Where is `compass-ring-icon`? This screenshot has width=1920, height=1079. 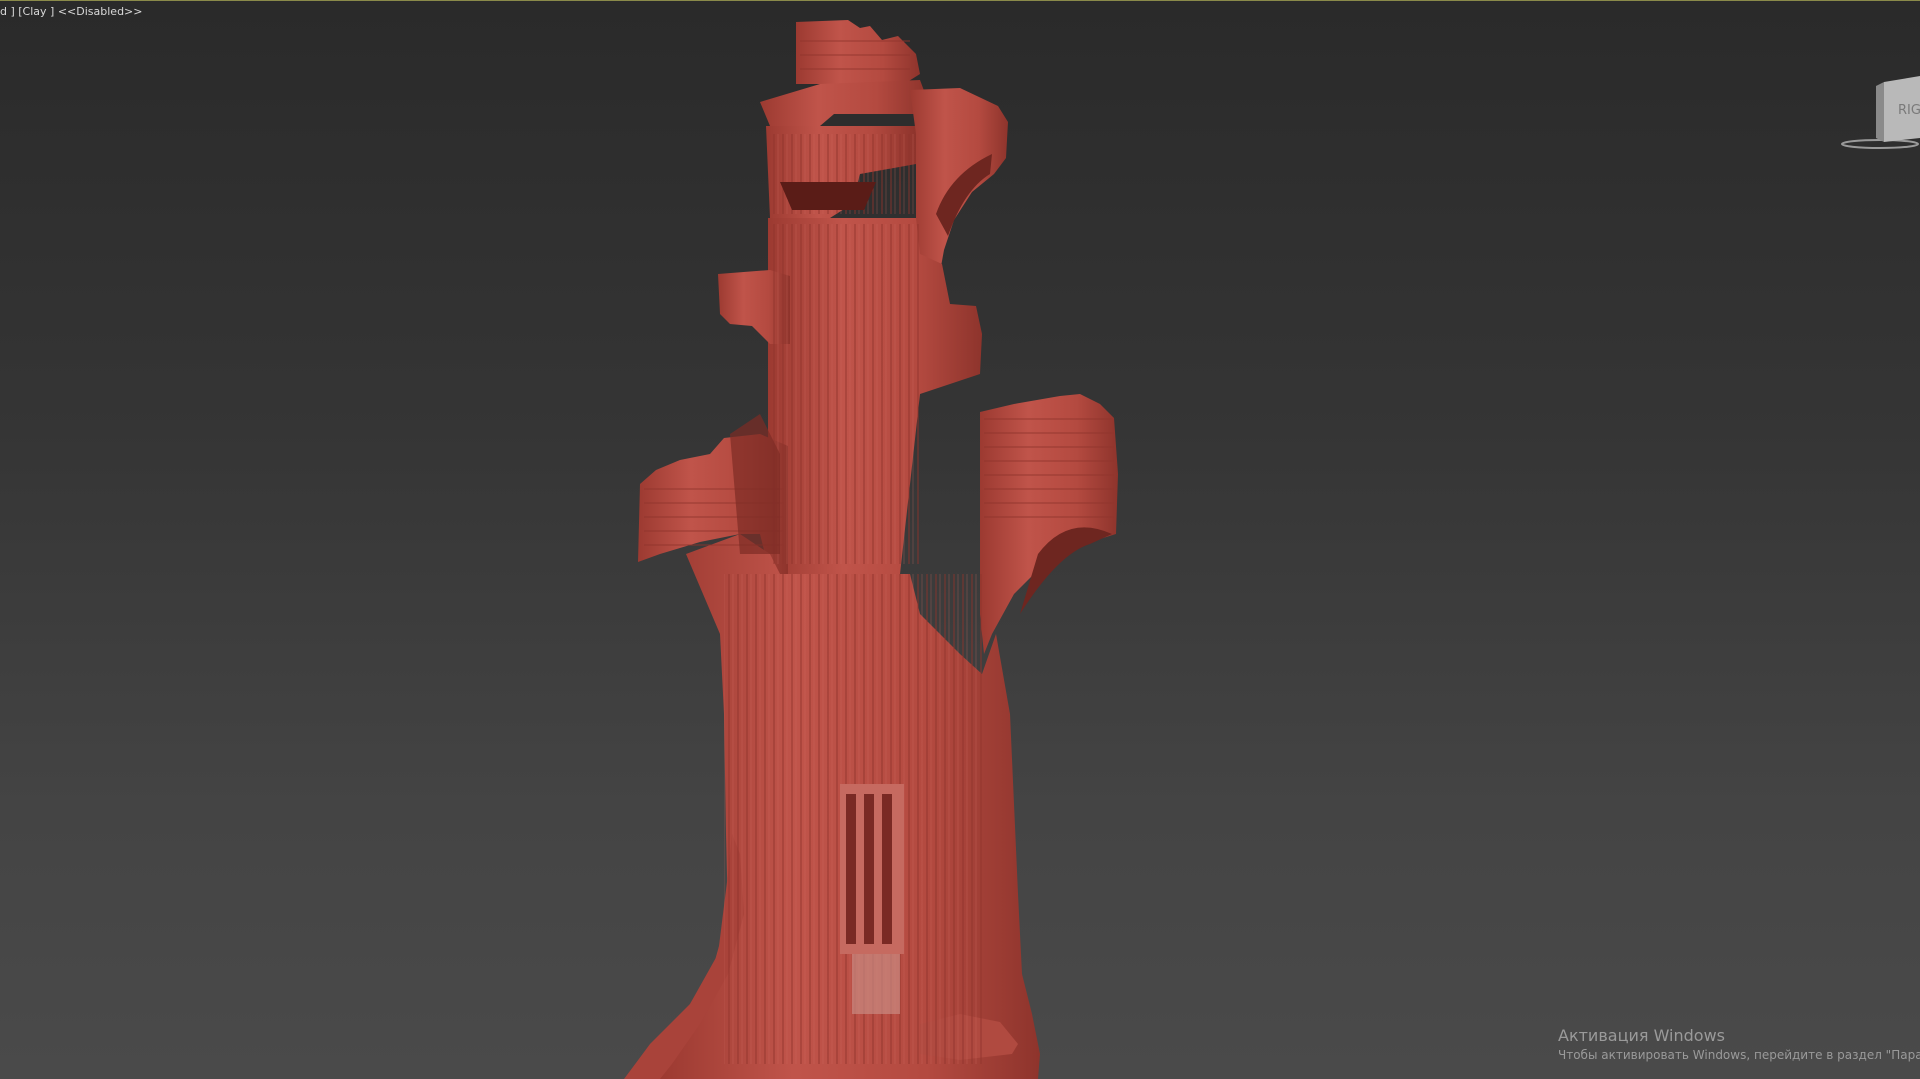 compass-ring-icon is located at coordinates (1880, 144).